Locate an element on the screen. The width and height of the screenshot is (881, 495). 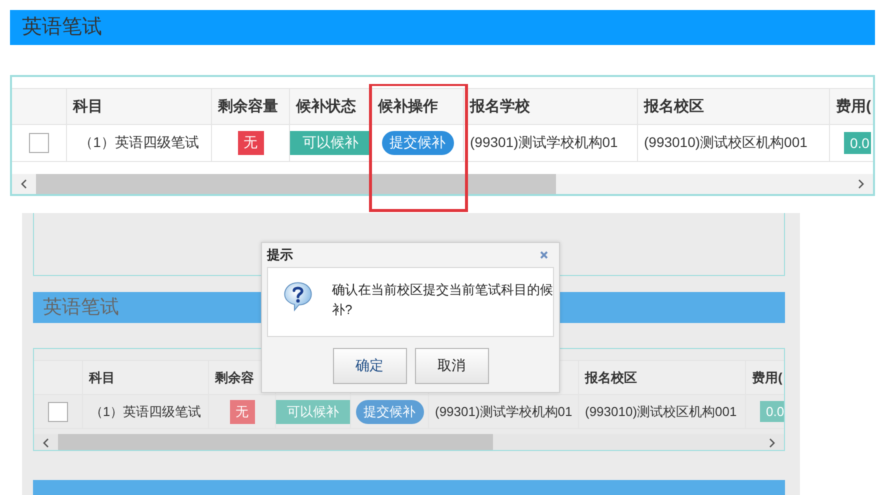
dialog-title: 提示 is located at coordinates (280, 255).